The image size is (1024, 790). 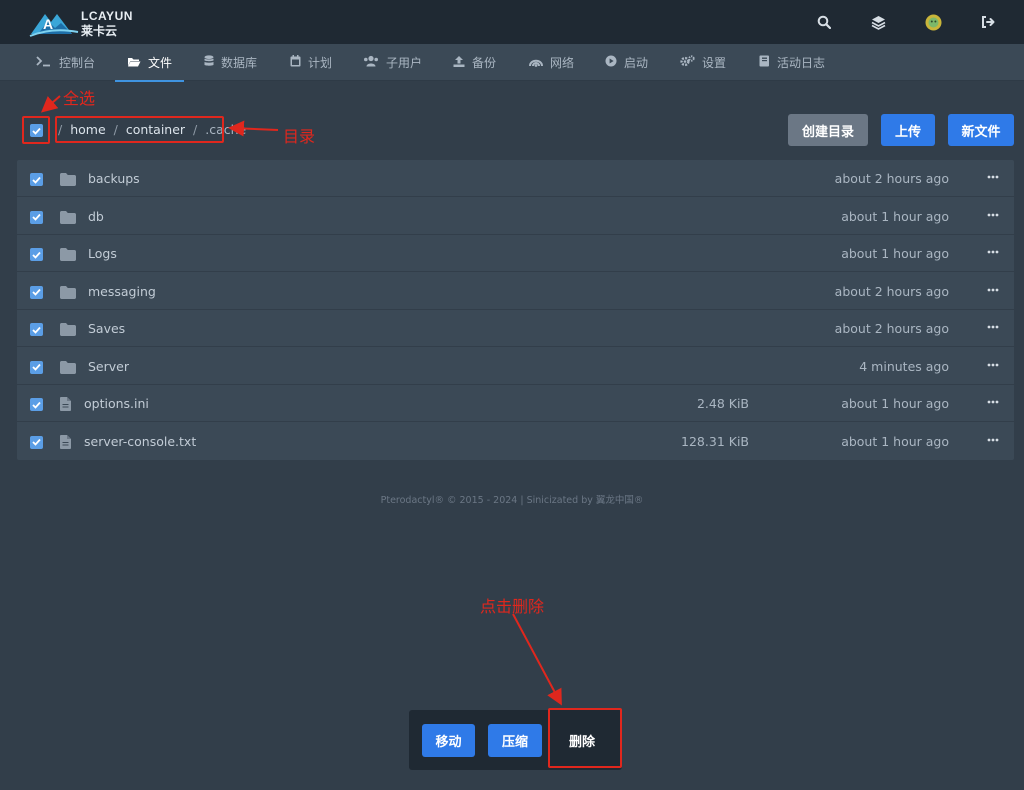 What do you see at coordinates (122, 291) in the screenshot?
I see `file-name: messaging` at bounding box center [122, 291].